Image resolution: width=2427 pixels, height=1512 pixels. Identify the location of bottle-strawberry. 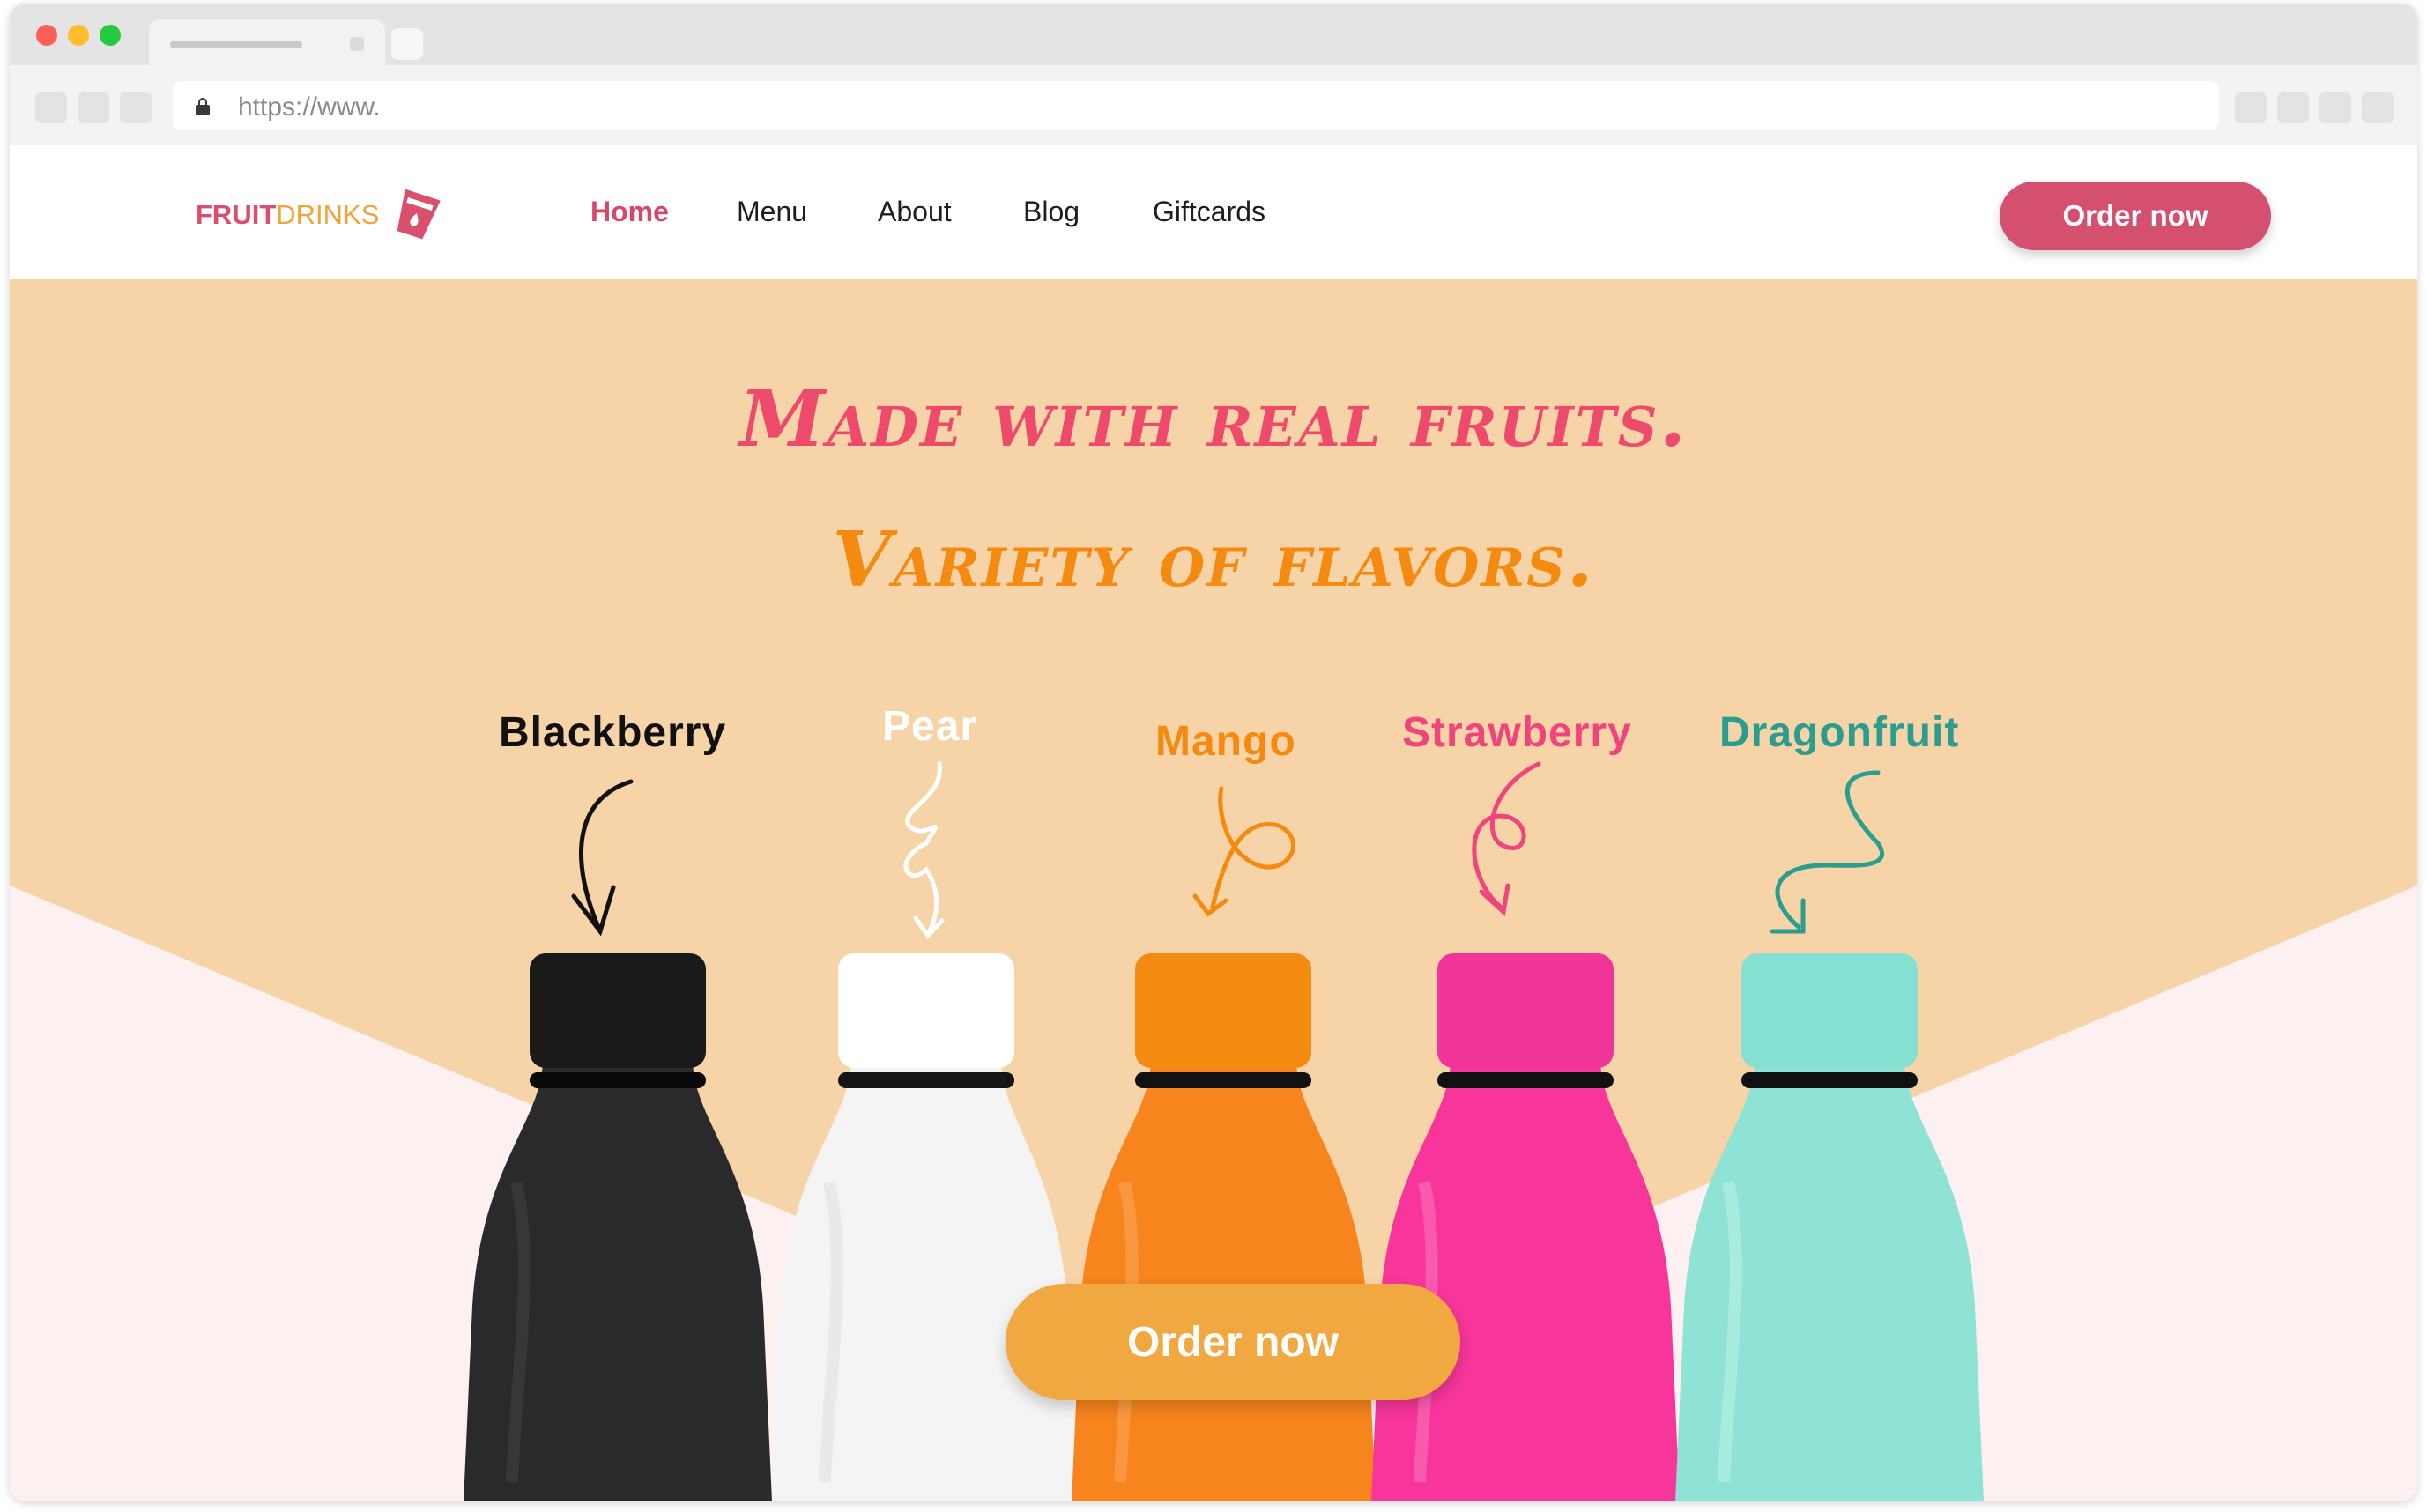
(1525, 1227).